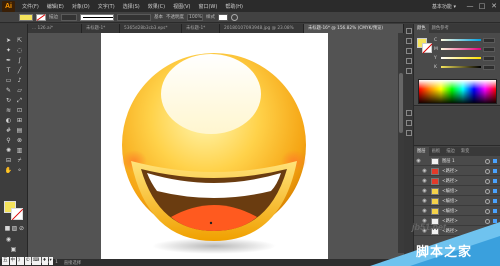  I want to click on tab-gradient: 渐变, so click(465, 151).